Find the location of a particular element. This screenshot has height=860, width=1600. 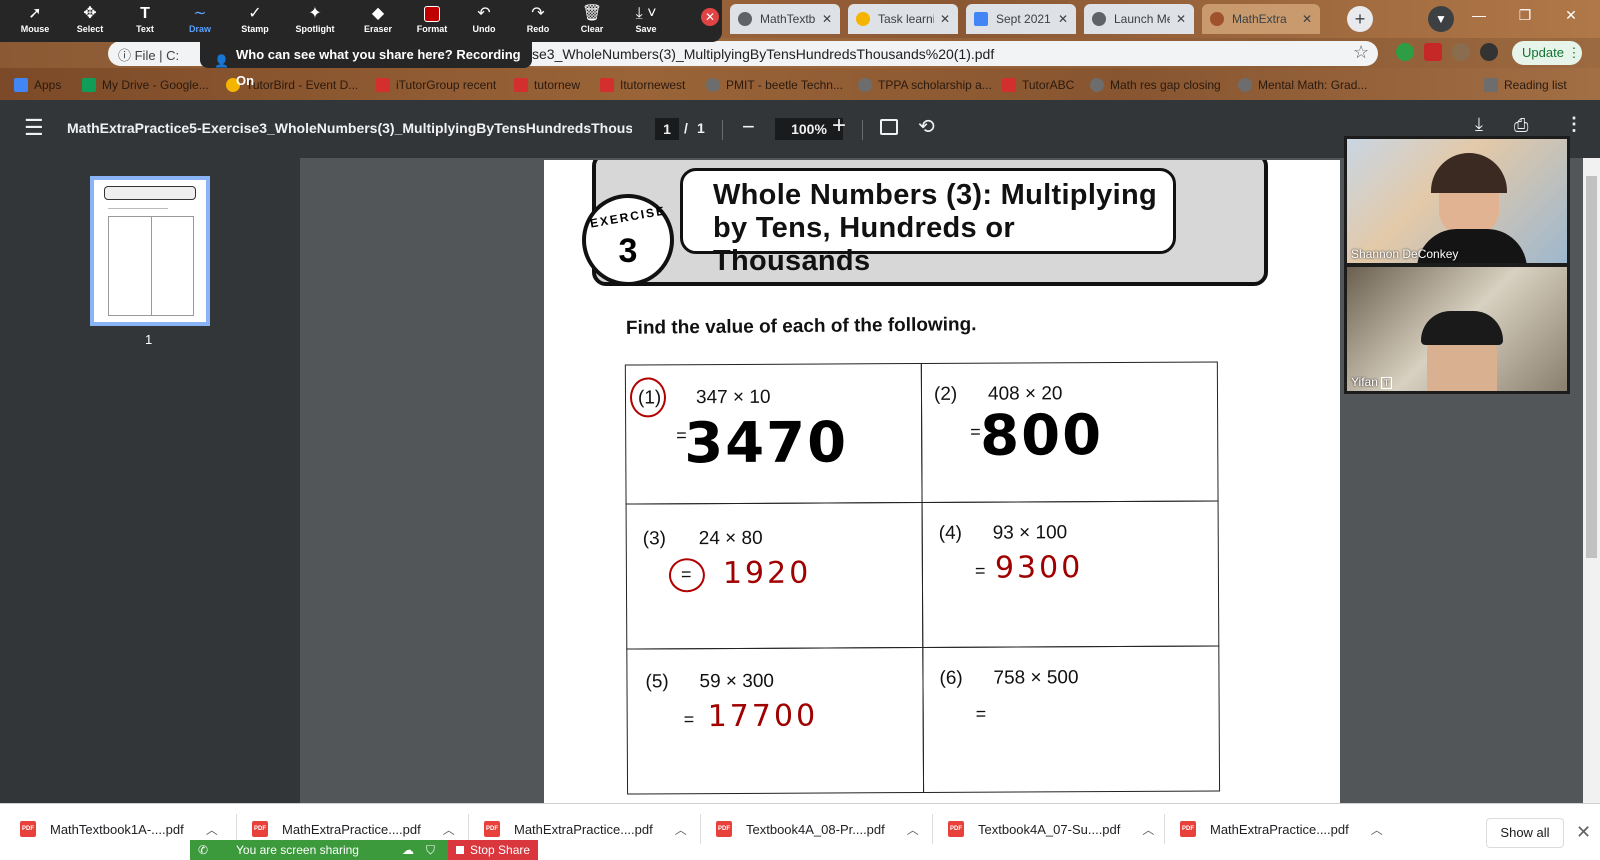

save-download-icon: ⤓ ˅ is located at coordinates (646, 13).